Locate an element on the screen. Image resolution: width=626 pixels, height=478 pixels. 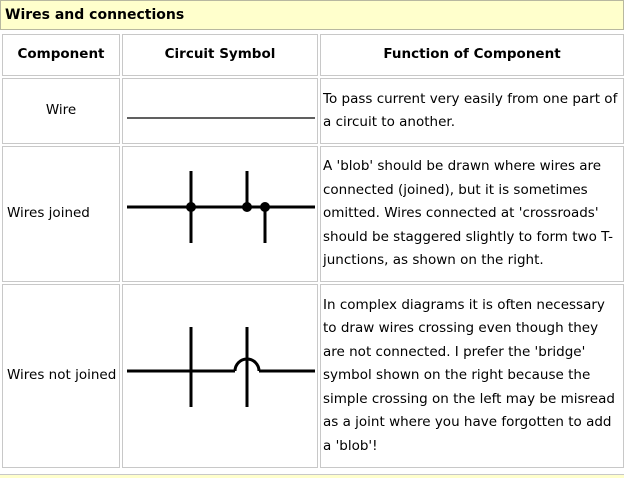
wire-symbol-cell is located at coordinates (220, 111).